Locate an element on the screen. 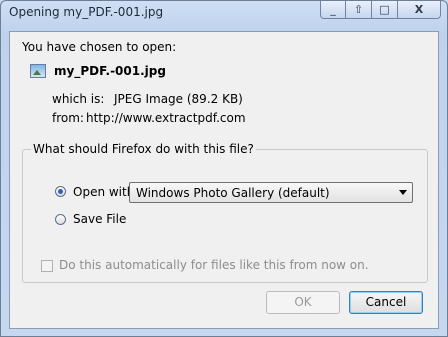  open-with-label: Open with is located at coordinates (103, 192).